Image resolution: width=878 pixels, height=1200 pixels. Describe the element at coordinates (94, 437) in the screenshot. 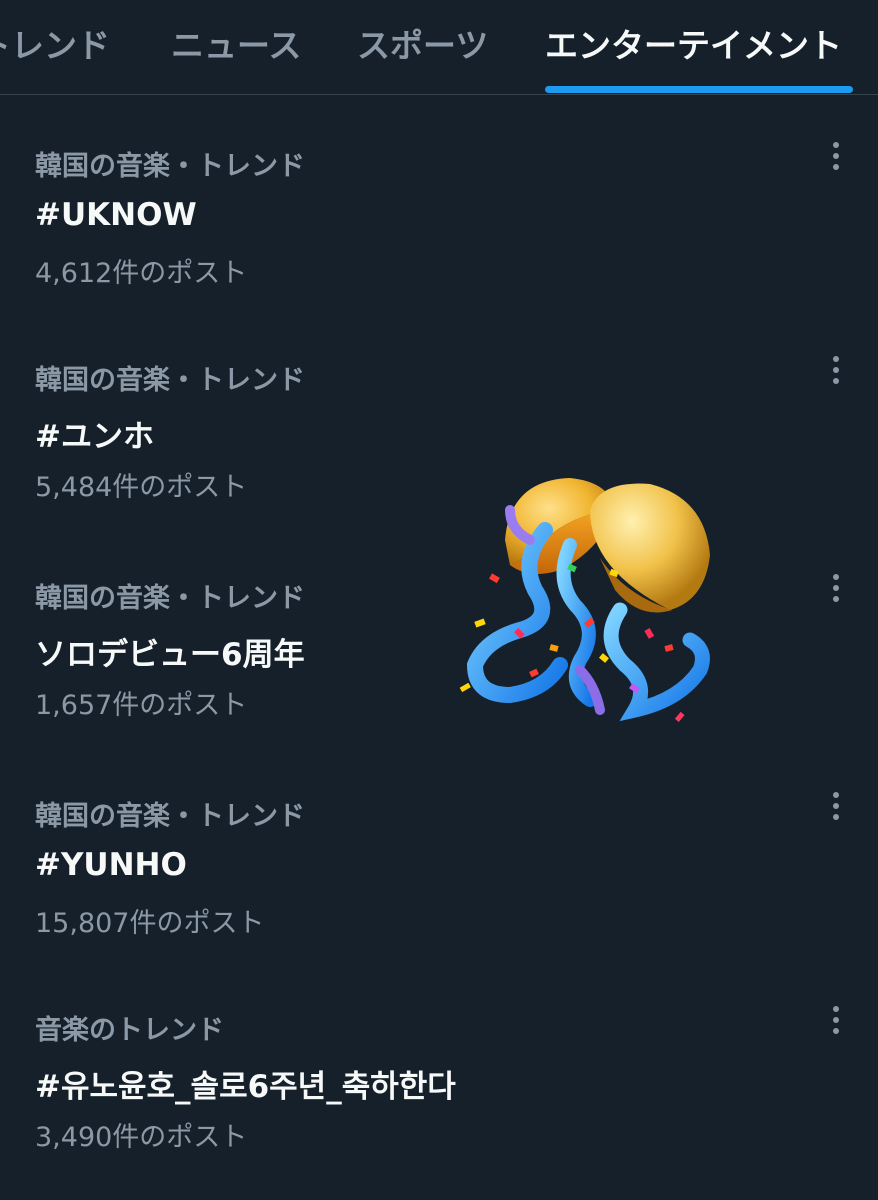

I see `trend-title: #ユンホ` at that location.